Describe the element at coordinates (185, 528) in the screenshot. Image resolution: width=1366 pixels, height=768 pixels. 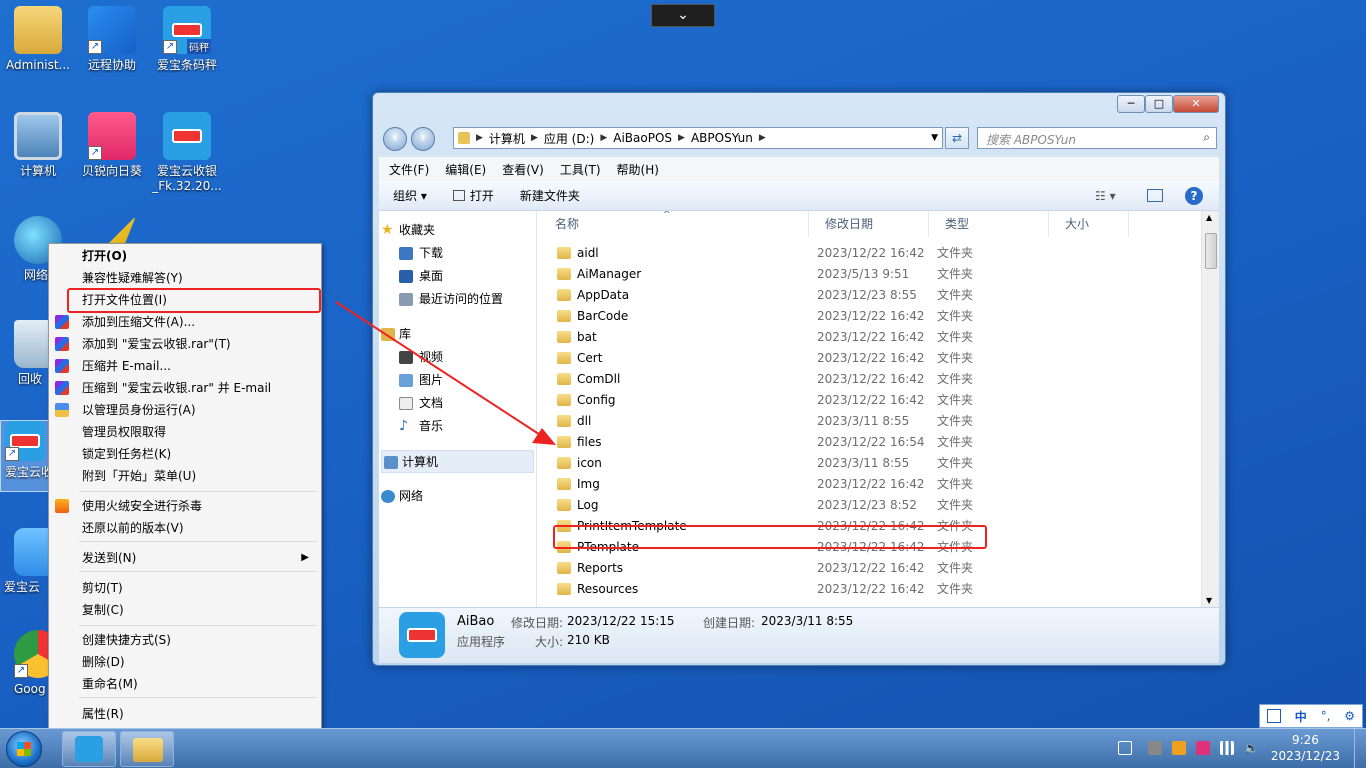
I see `context-menu-item: 还原以前的版本(V)` at that location.